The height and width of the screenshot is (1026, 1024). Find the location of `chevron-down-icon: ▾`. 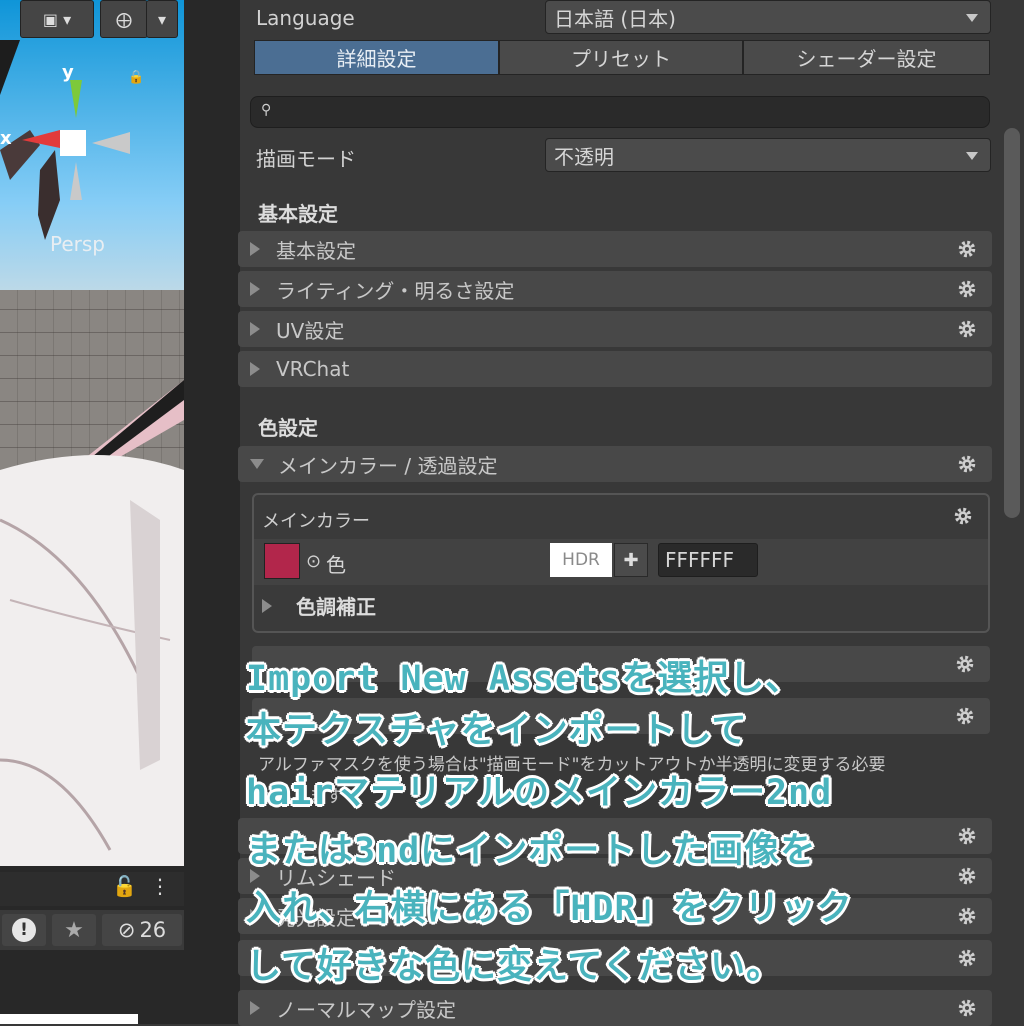

chevron-down-icon: ▾ is located at coordinates (162, 19).